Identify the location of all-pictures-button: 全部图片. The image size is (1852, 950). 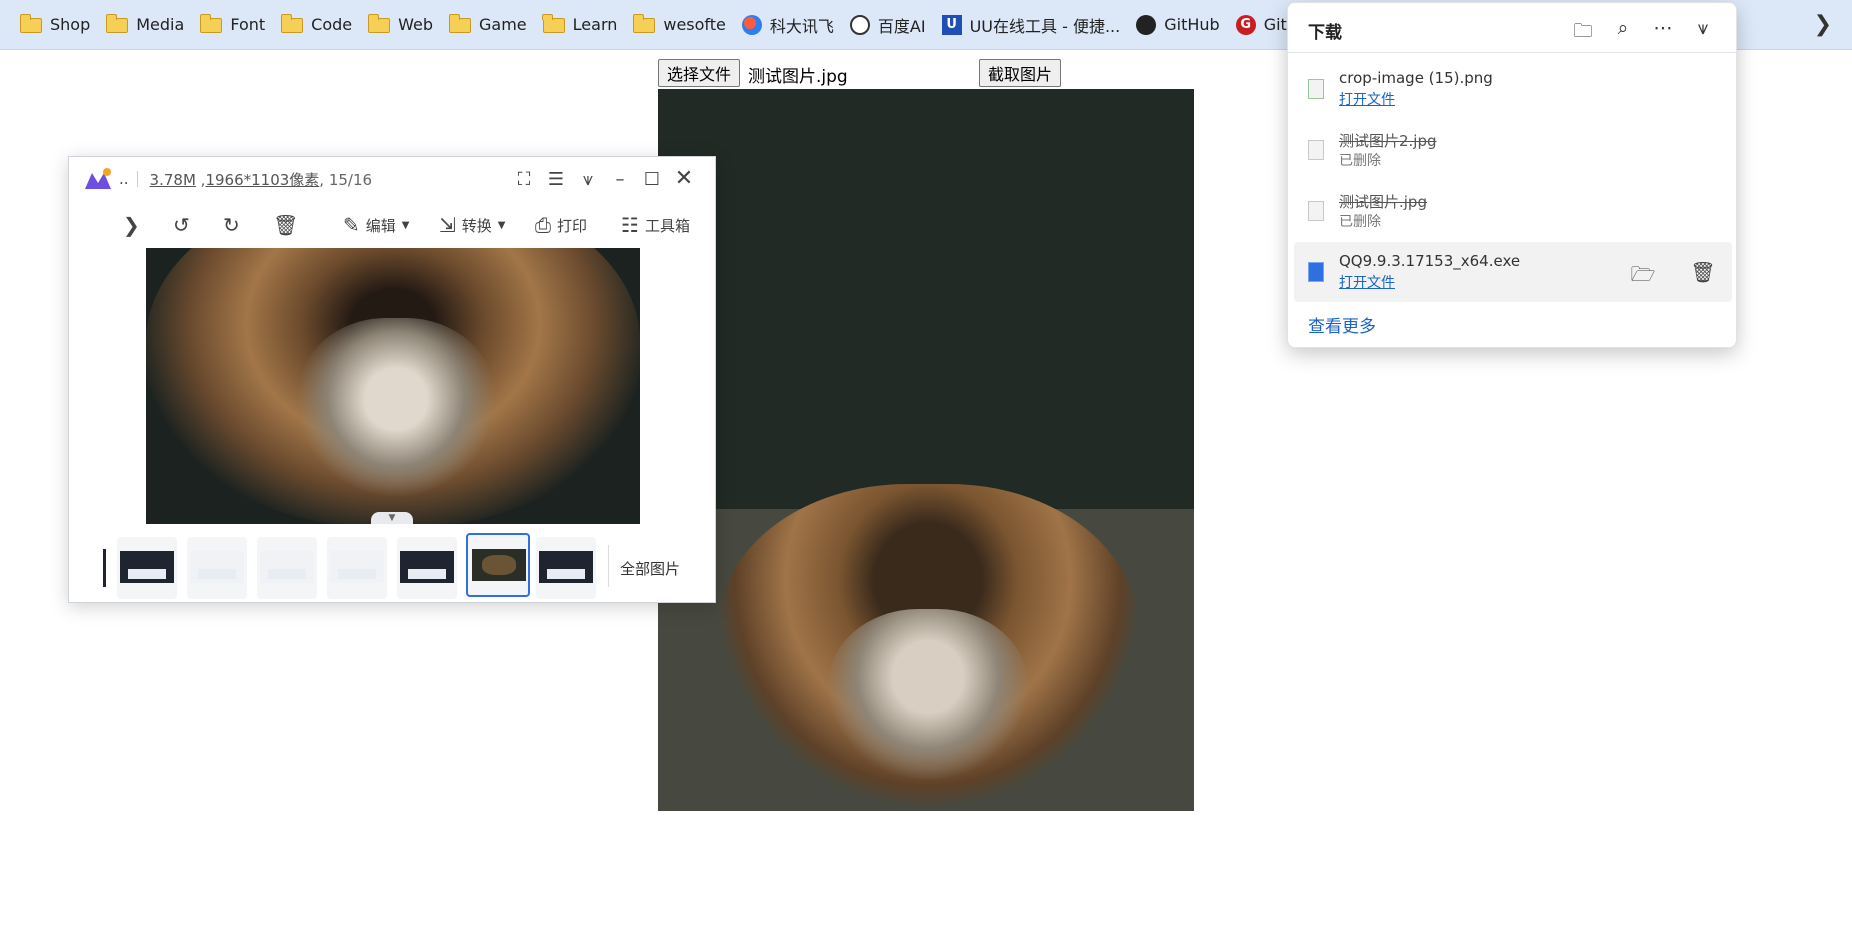
(650, 568).